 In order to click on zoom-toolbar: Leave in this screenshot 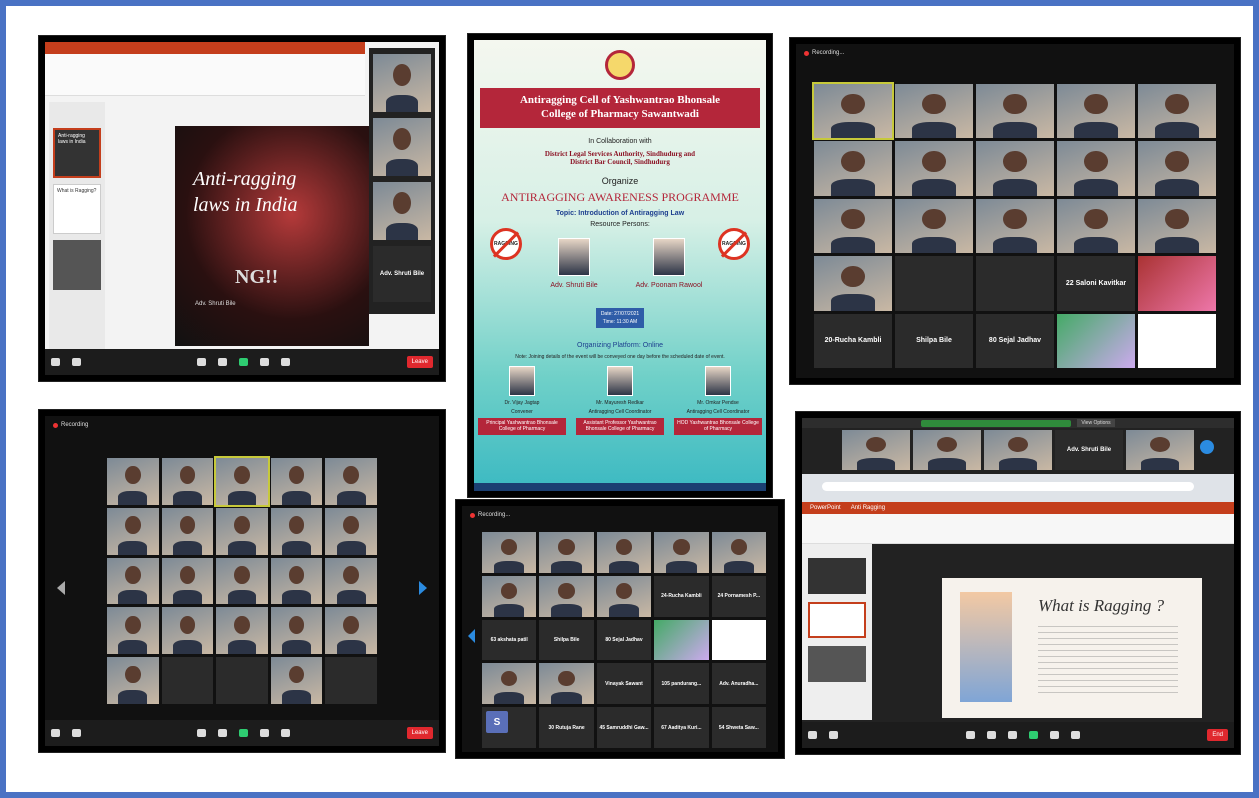, I will do `click(242, 362)`.